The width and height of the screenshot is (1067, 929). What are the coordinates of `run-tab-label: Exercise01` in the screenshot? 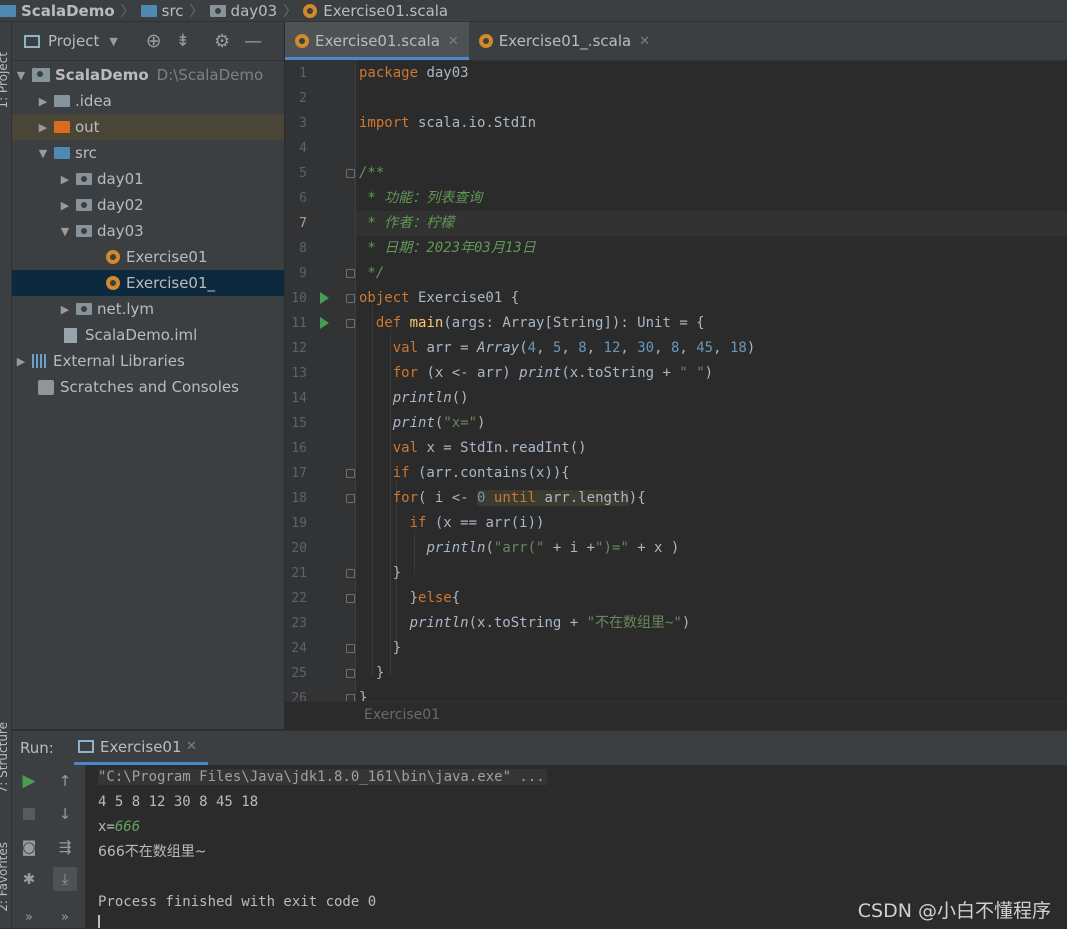 It's located at (141, 747).